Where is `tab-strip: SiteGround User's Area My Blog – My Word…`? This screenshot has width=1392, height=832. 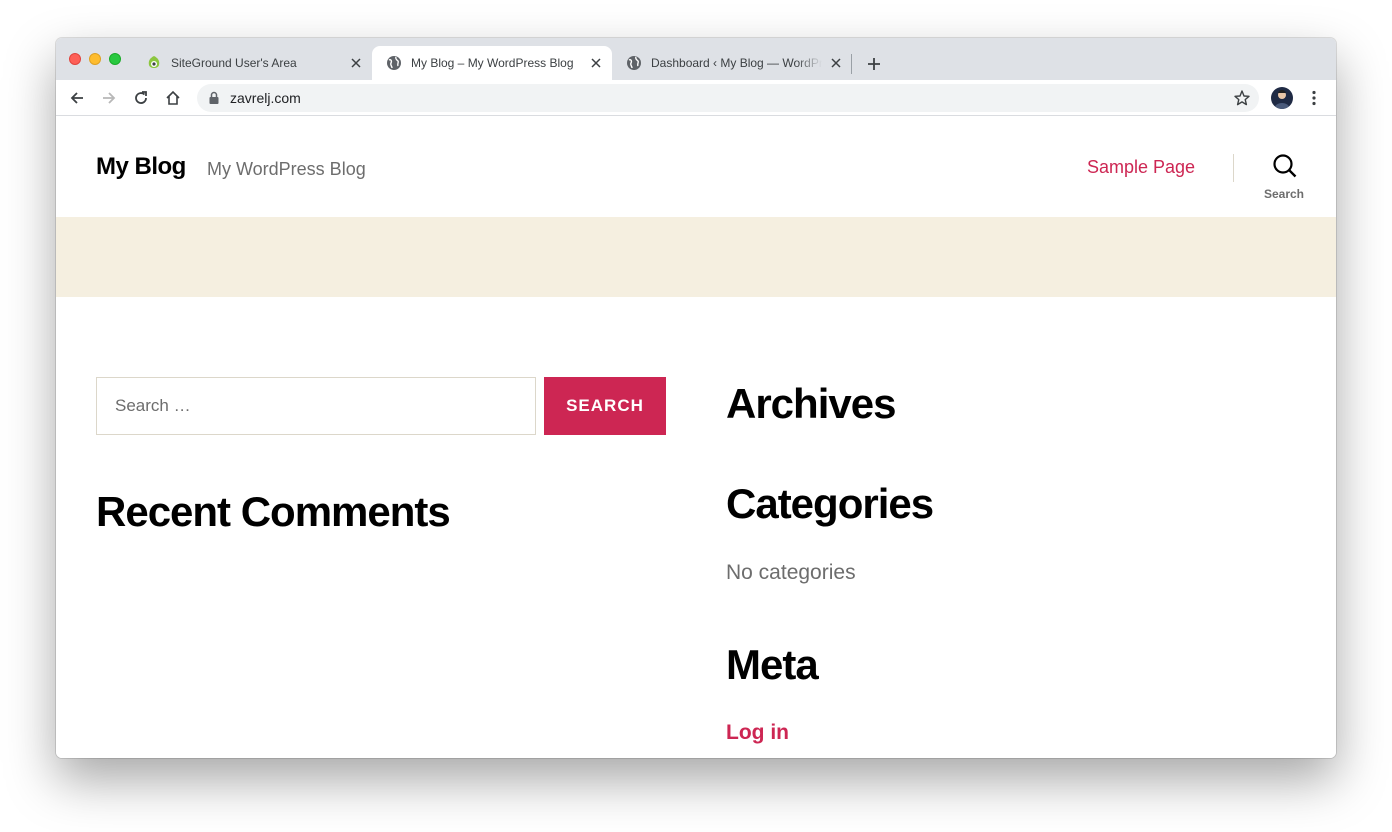 tab-strip: SiteGround User's Area My Blog – My Word… is located at coordinates (696, 59).